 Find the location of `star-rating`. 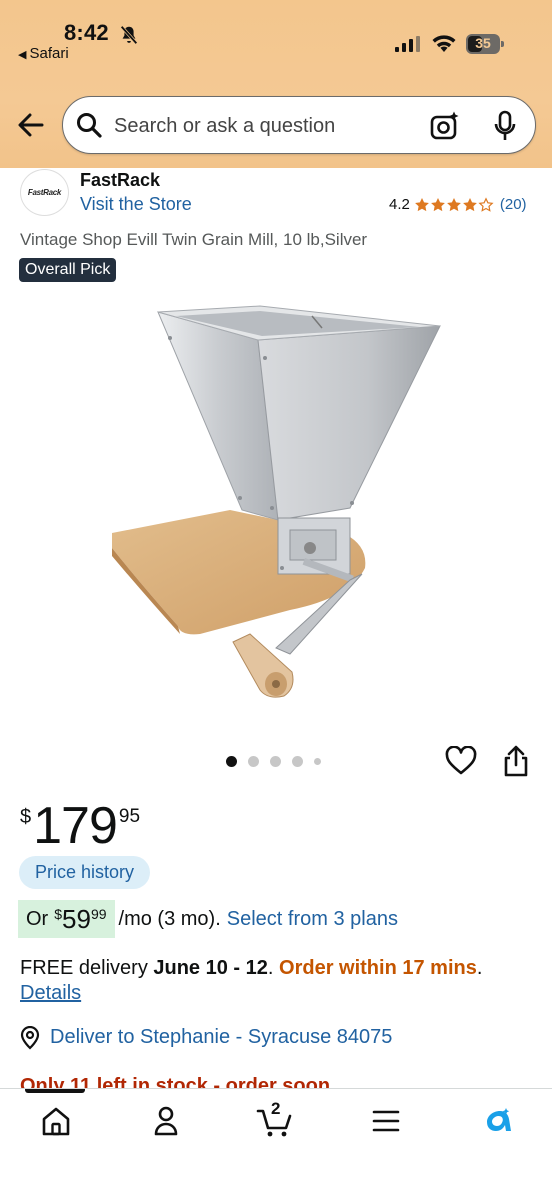

star-rating is located at coordinates (454, 204).